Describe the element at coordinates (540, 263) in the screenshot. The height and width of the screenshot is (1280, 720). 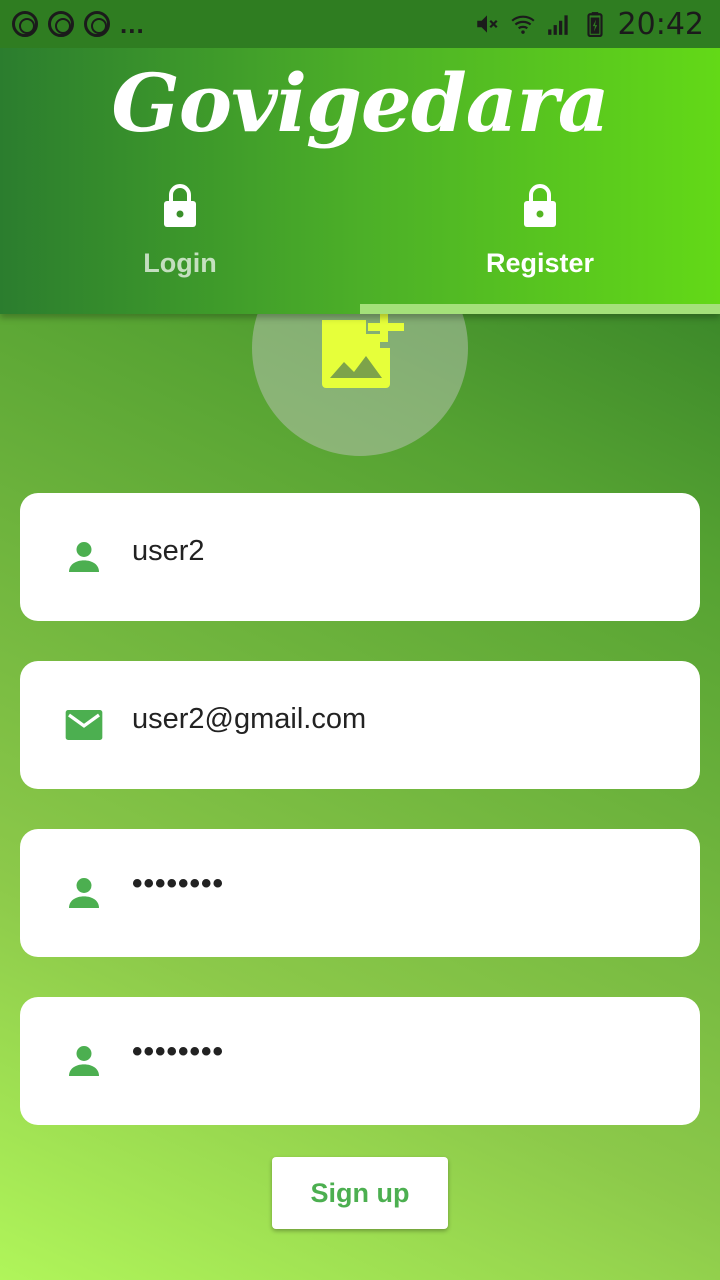
I see `tab-label-register: Register` at that location.